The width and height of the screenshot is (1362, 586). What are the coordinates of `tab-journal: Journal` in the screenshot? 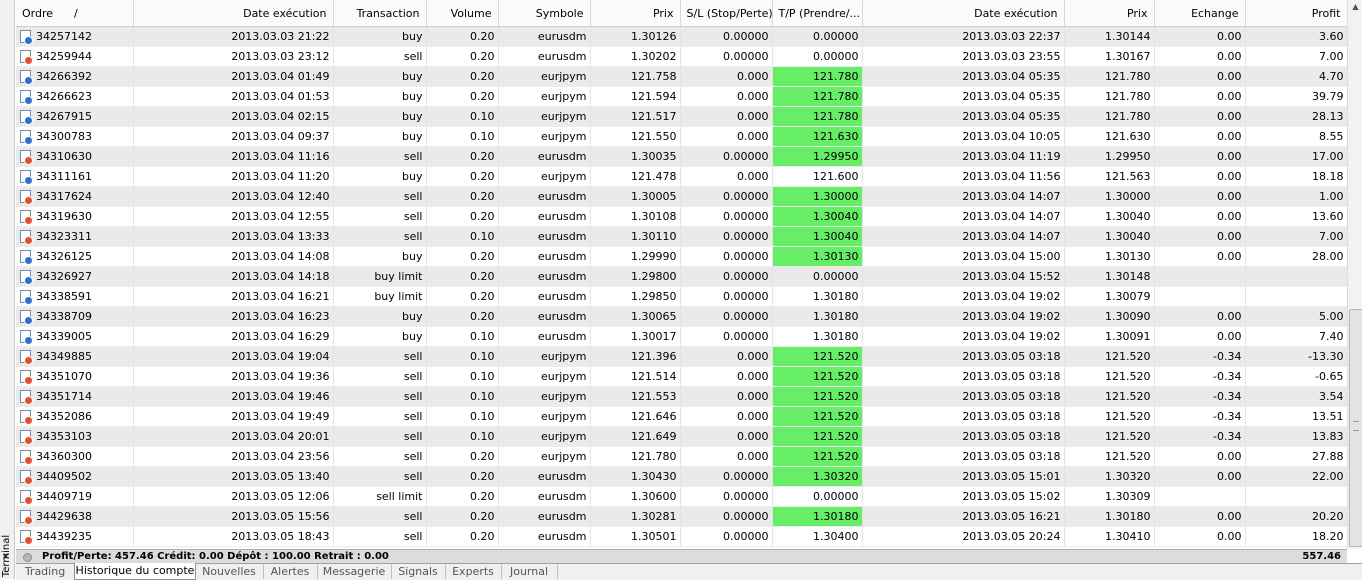 It's located at (529, 571).